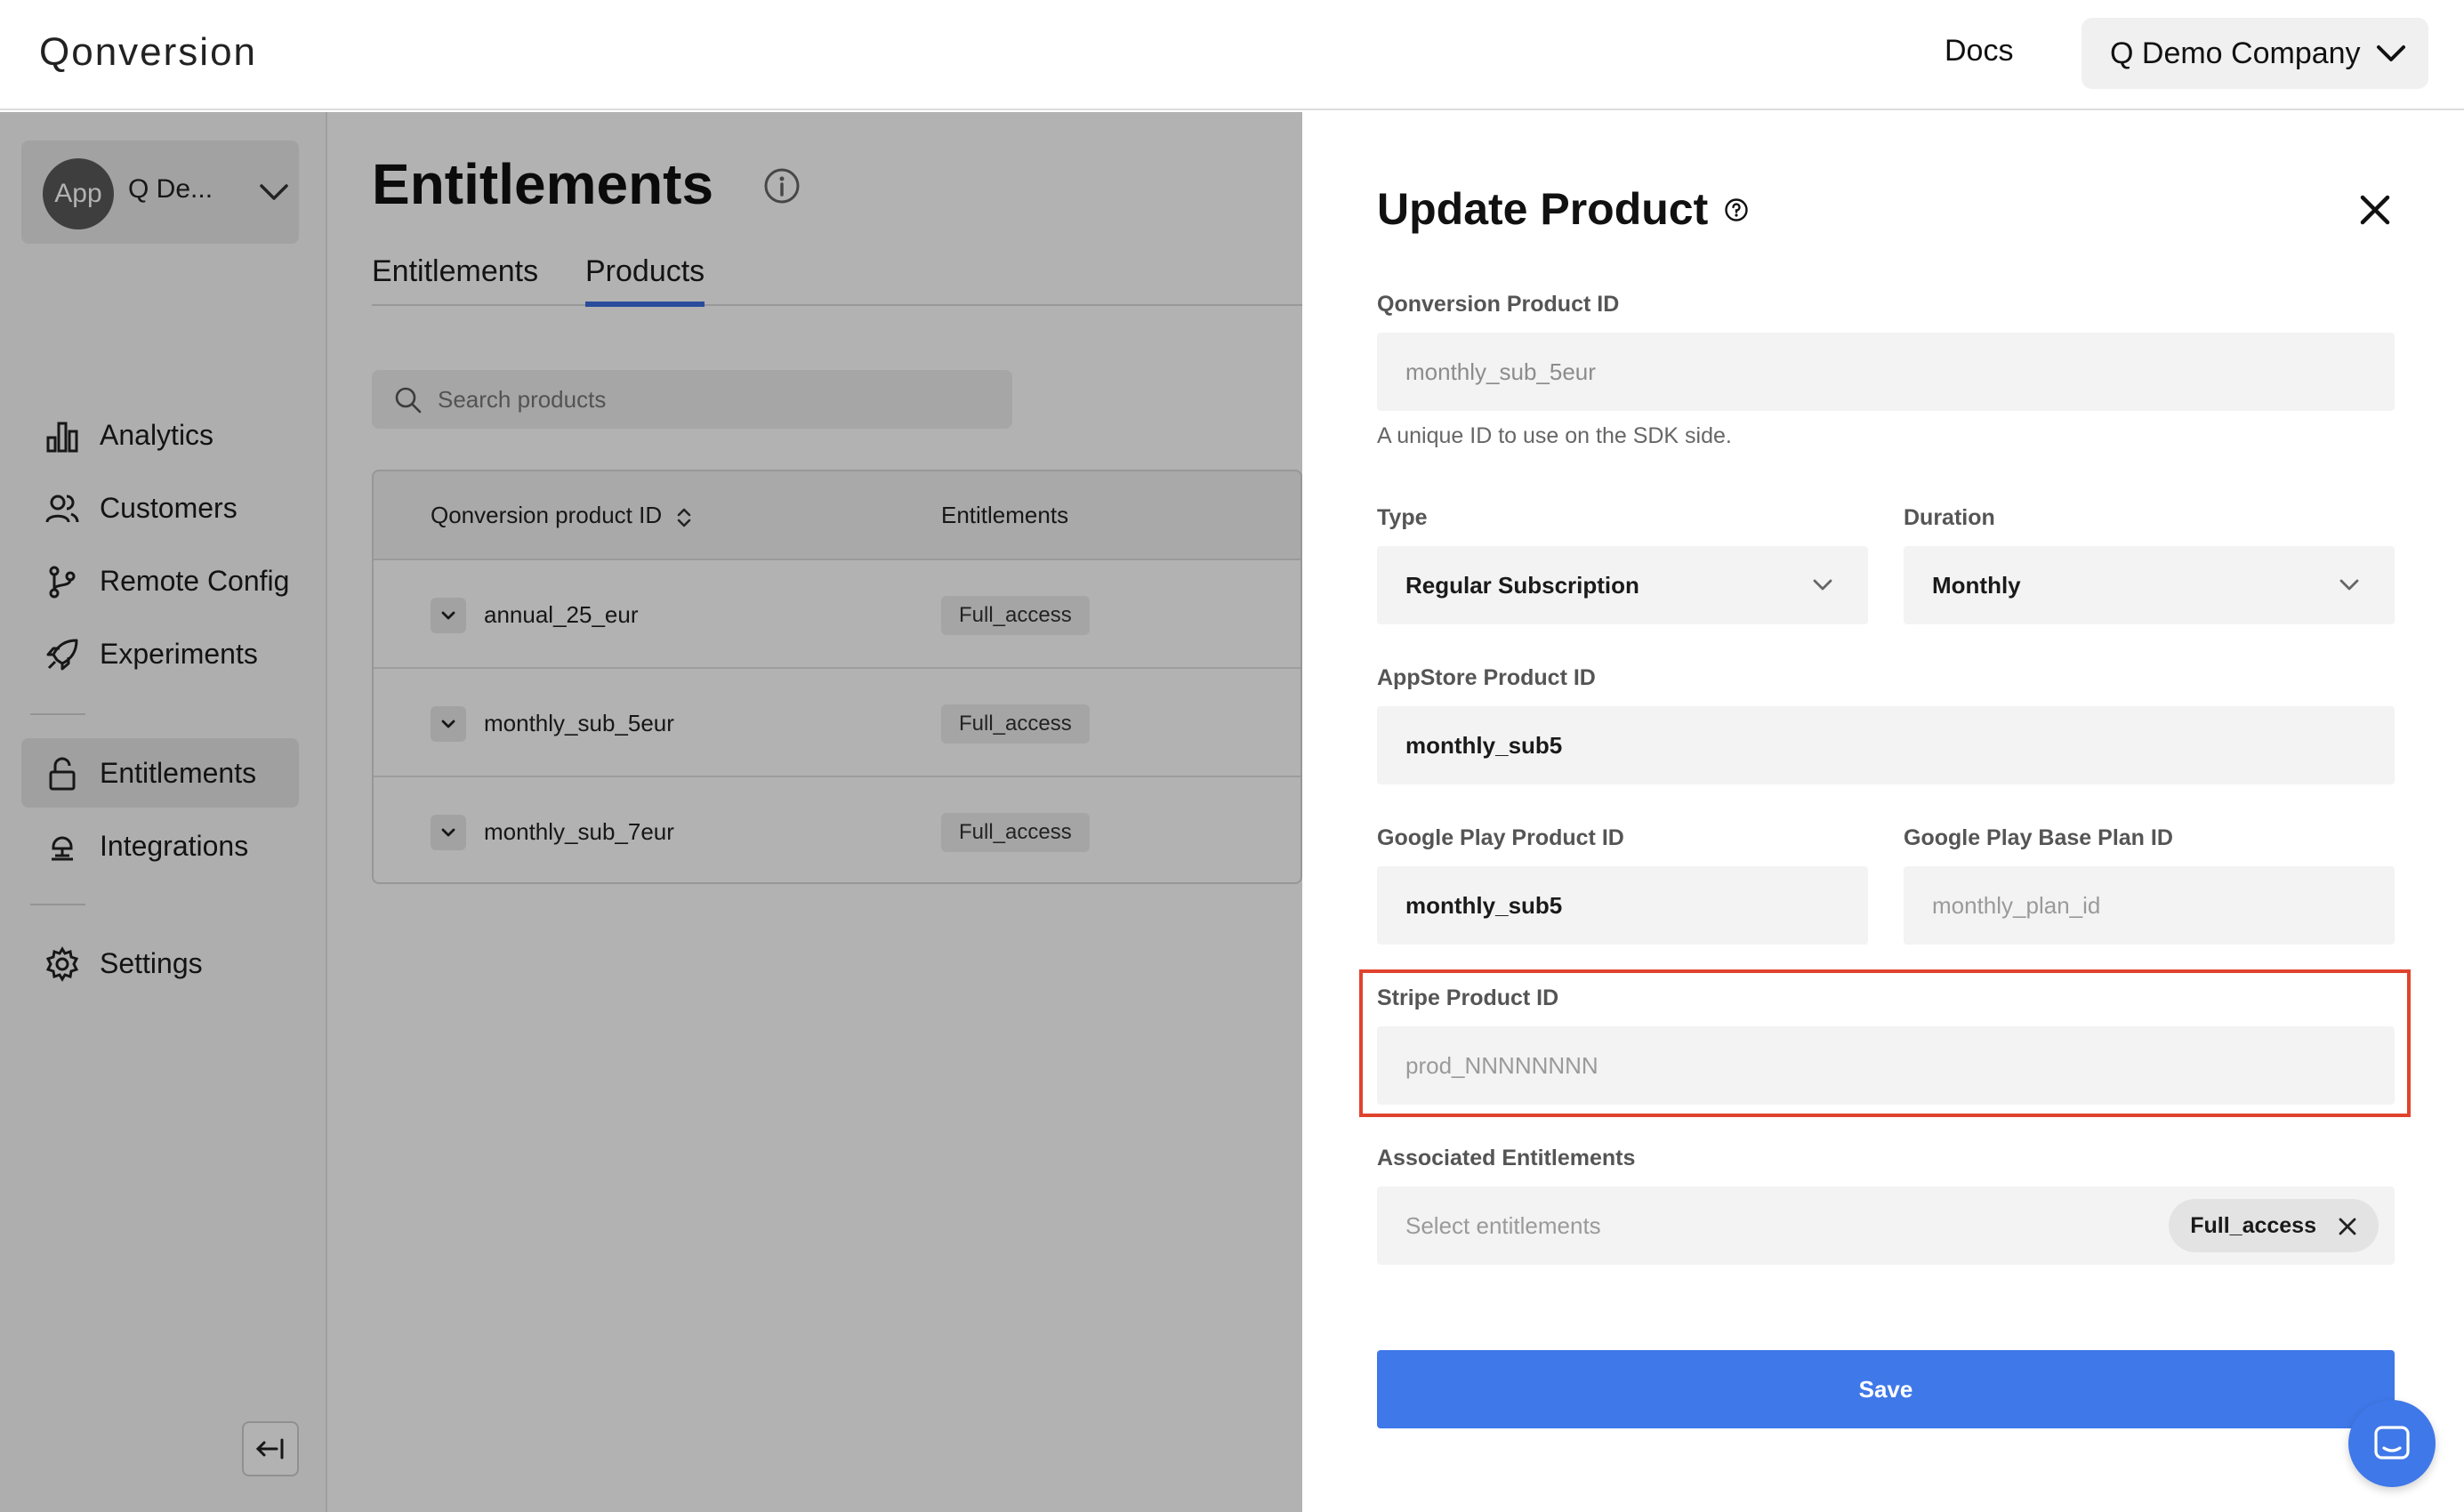 The image size is (2464, 1512). Describe the element at coordinates (148, 52) in the screenshot. I see `logo: Qonversion` at that location.